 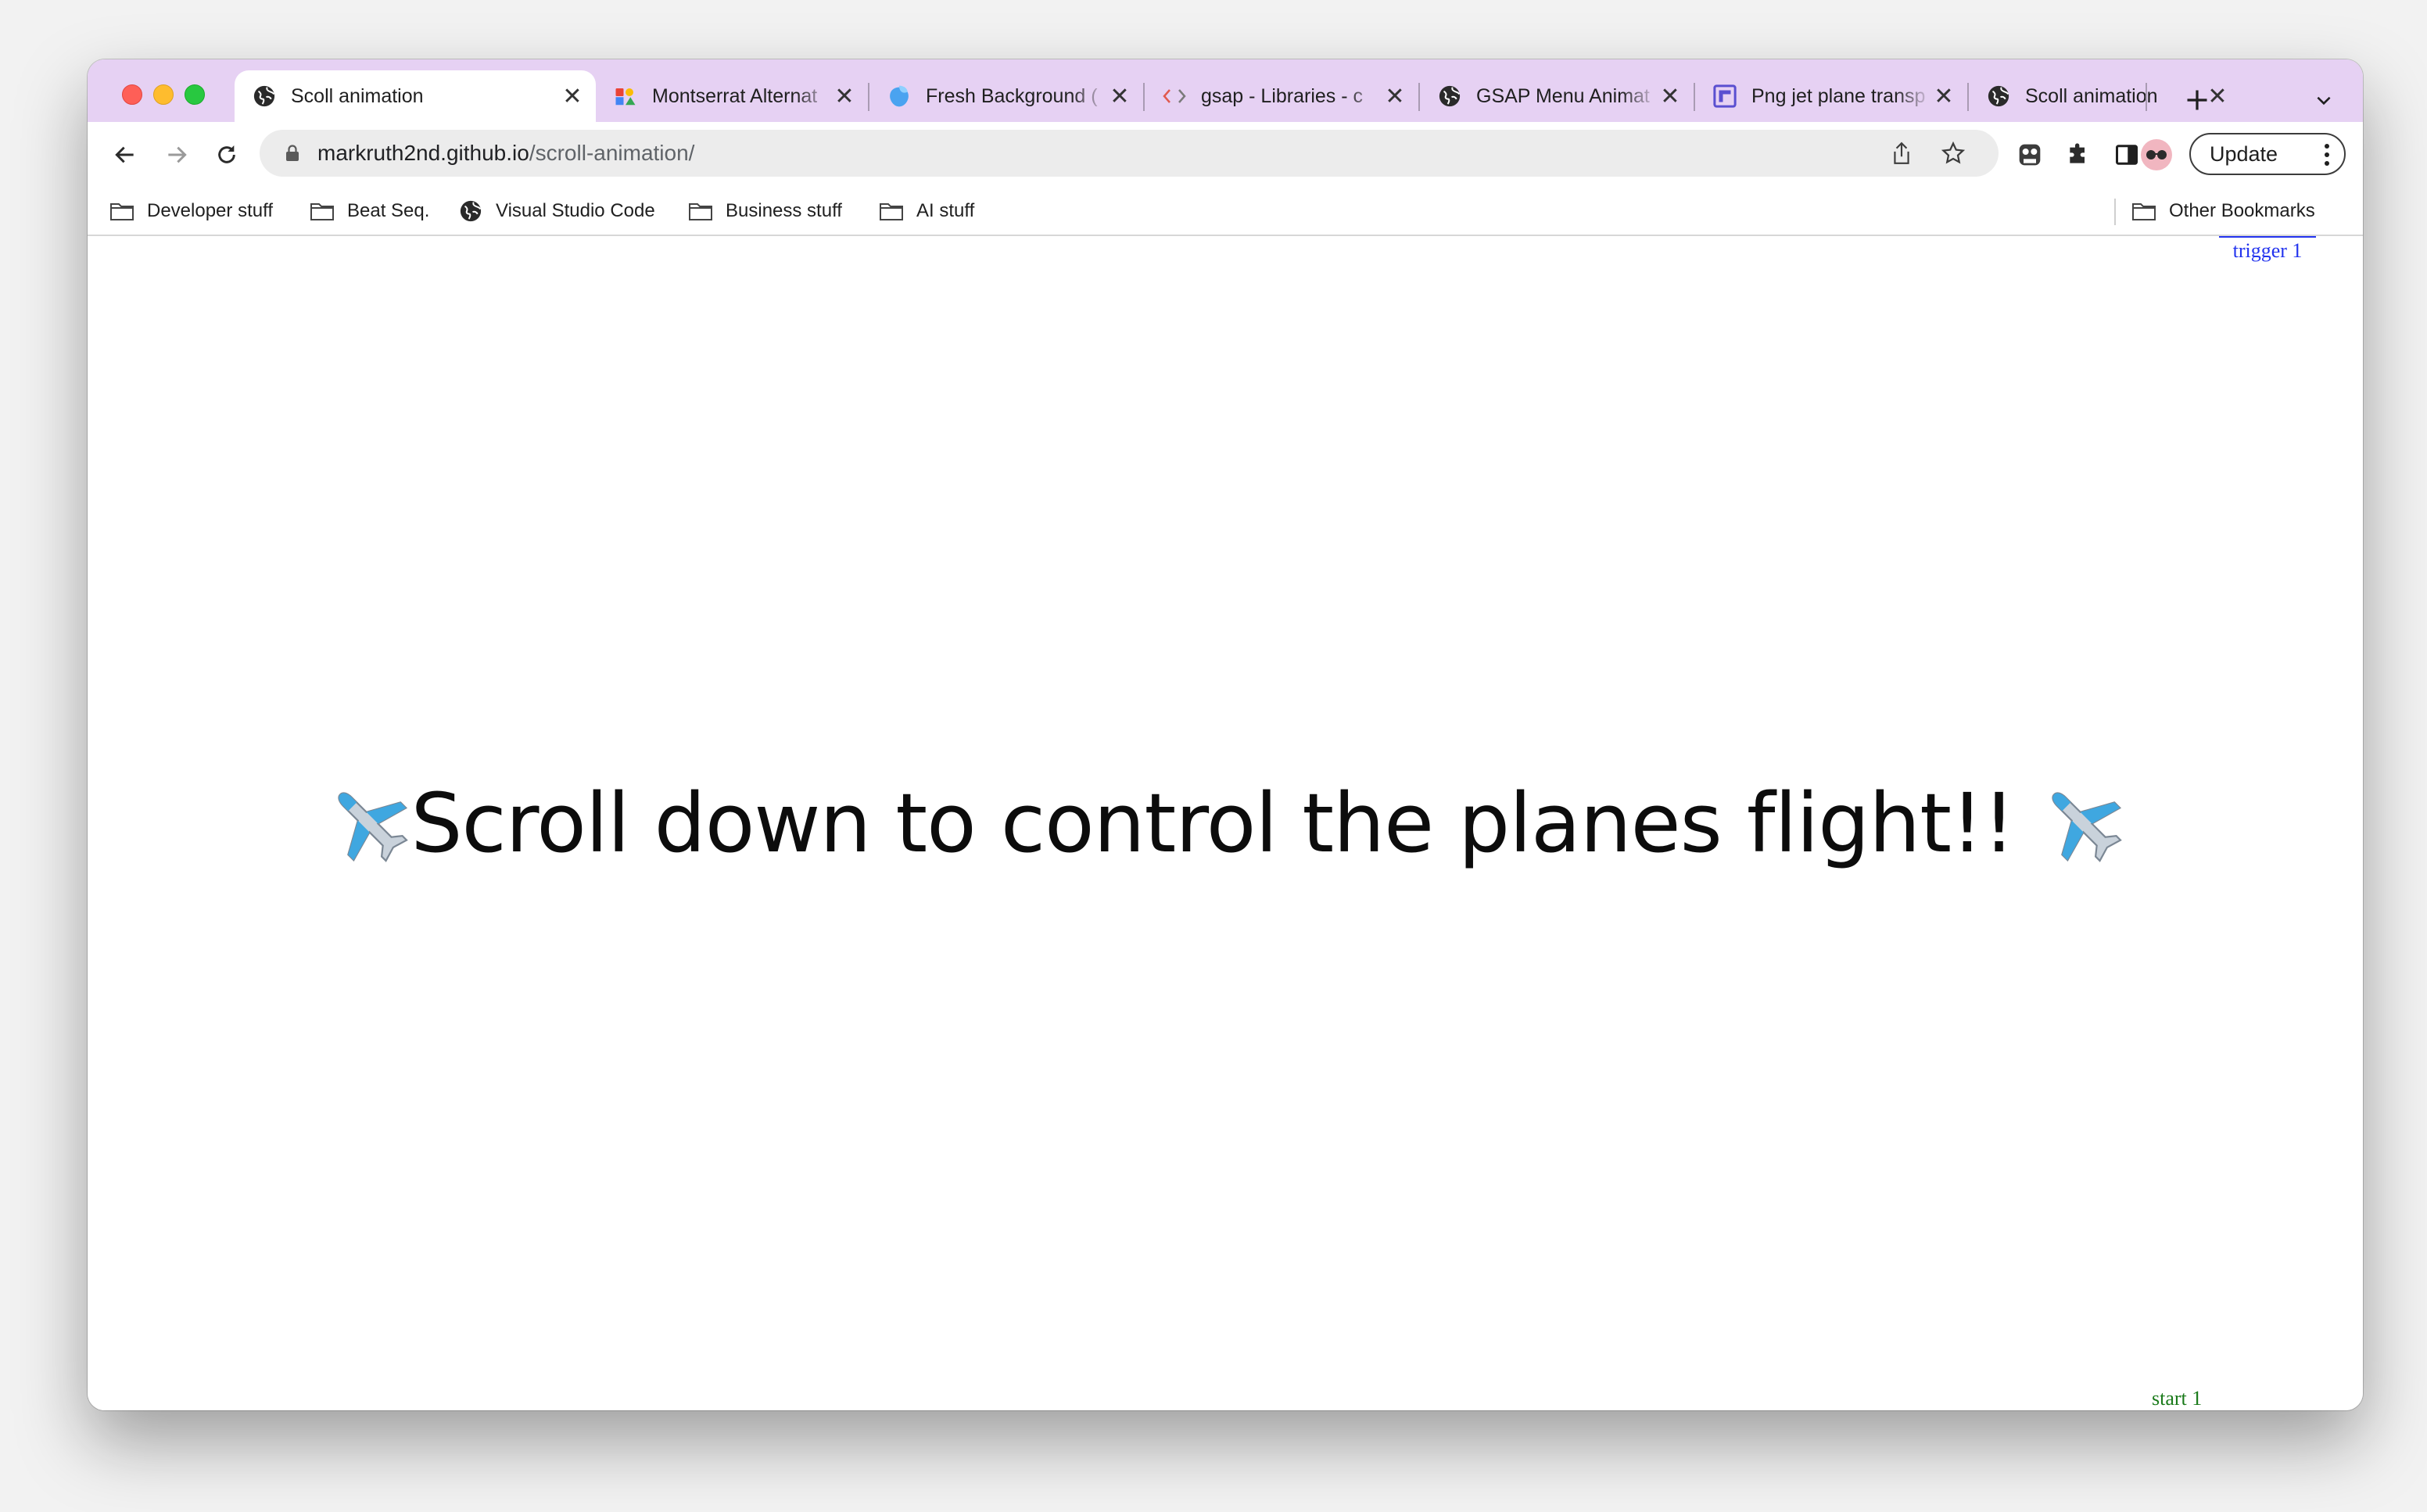 What do you see at coordinates (2078, 155) in the screenshot?
I see `extensions-puzzle-icon` at bounding box center [2078, 155].